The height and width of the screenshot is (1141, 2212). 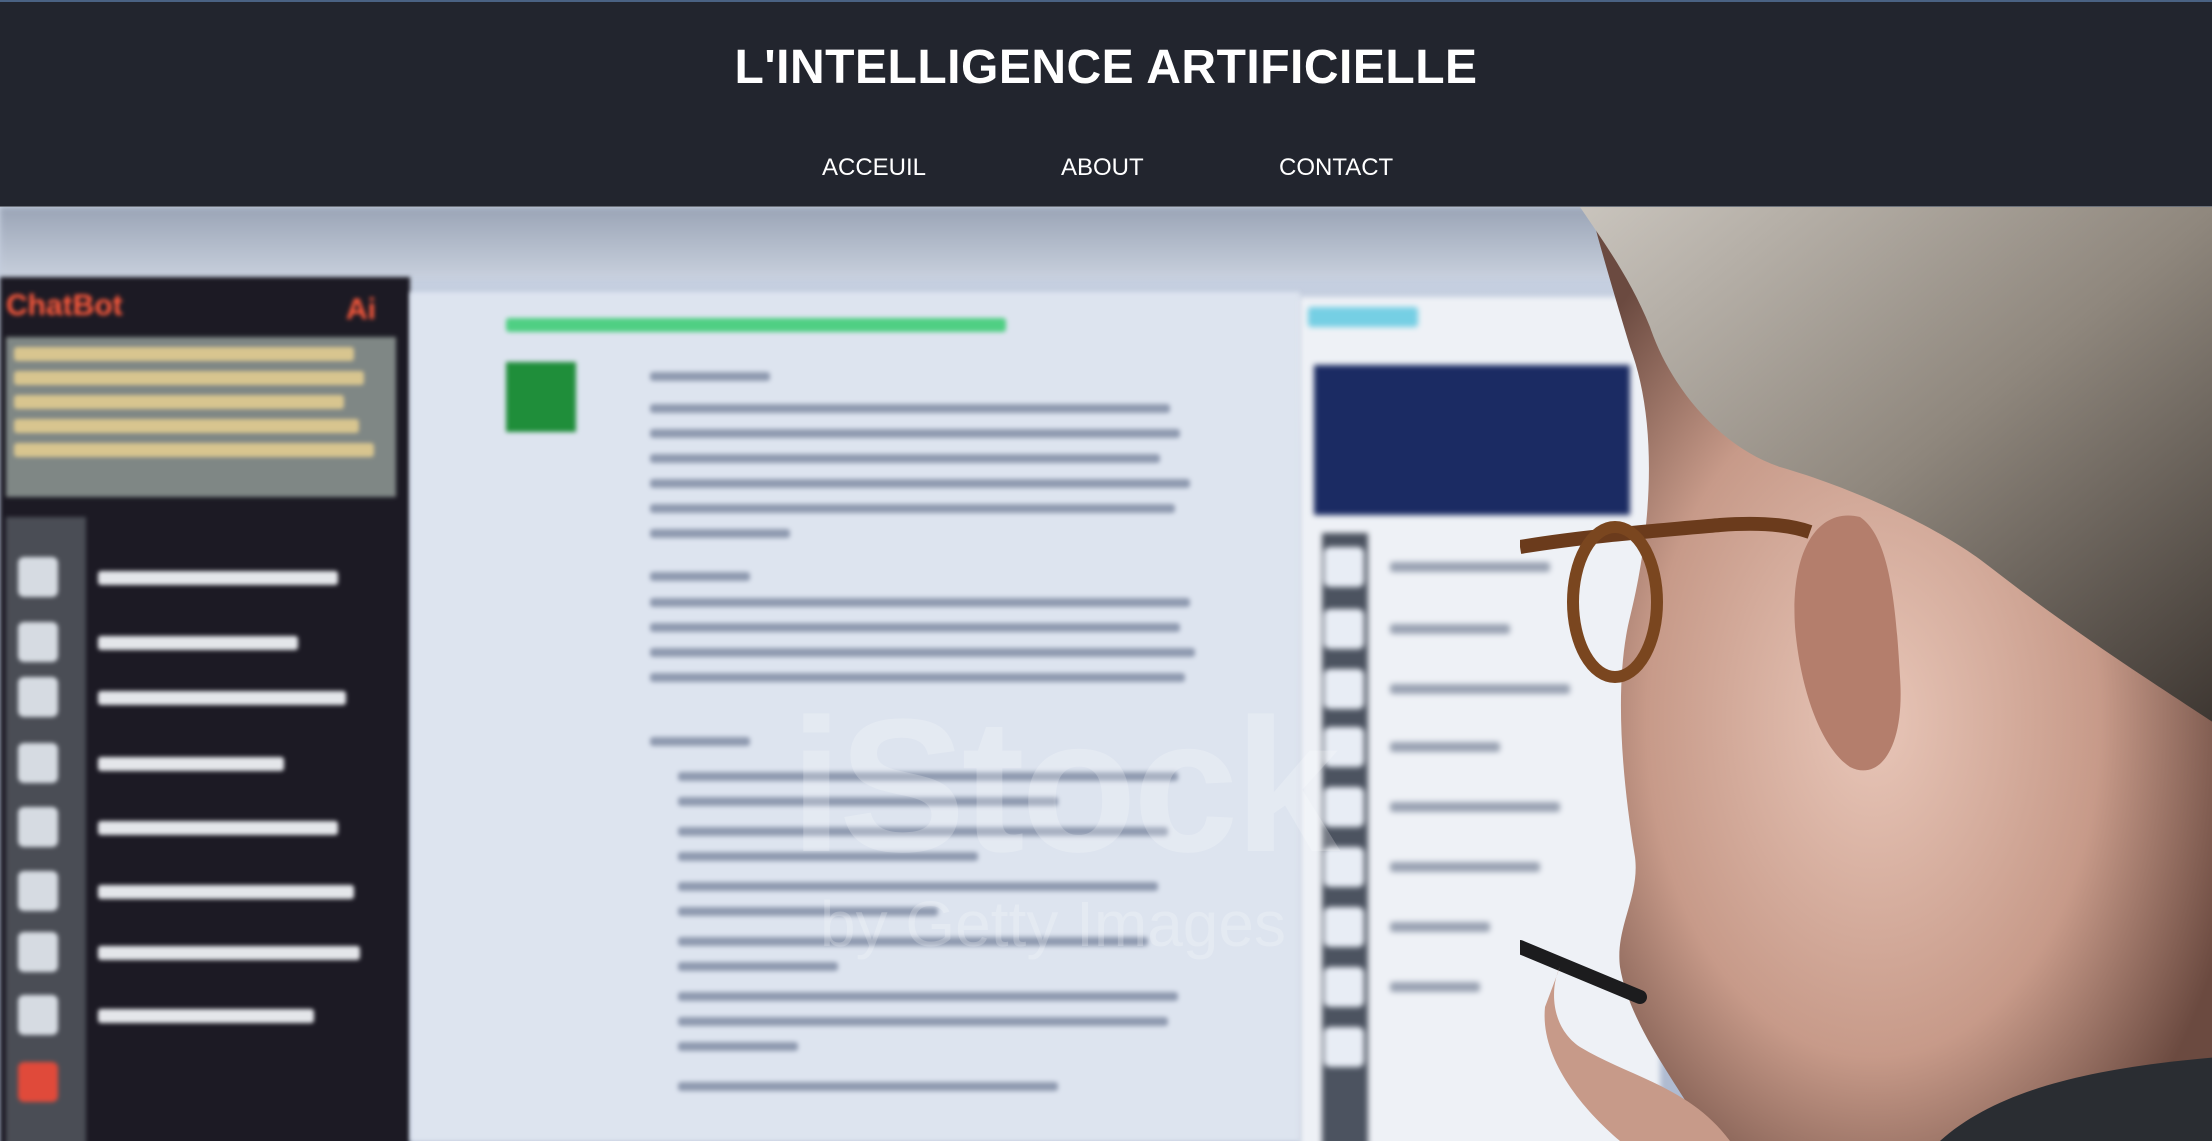 What do you see at coordinates (1053, 924) in the screenshot?
I see `istock-watermark-sub: by Getty Images` at bounding box center [1053, 924].